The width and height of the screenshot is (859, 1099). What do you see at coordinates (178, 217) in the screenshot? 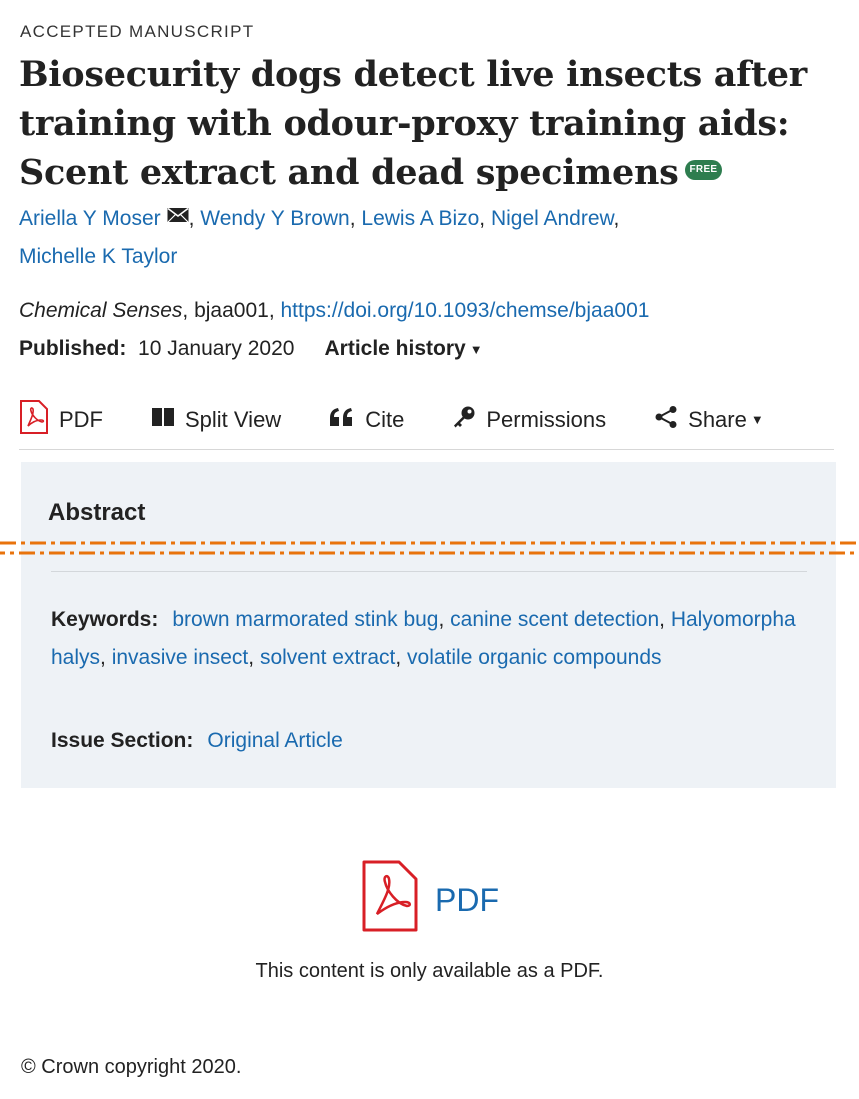
I see `envelope-icon` at bounding box center [178, 217].